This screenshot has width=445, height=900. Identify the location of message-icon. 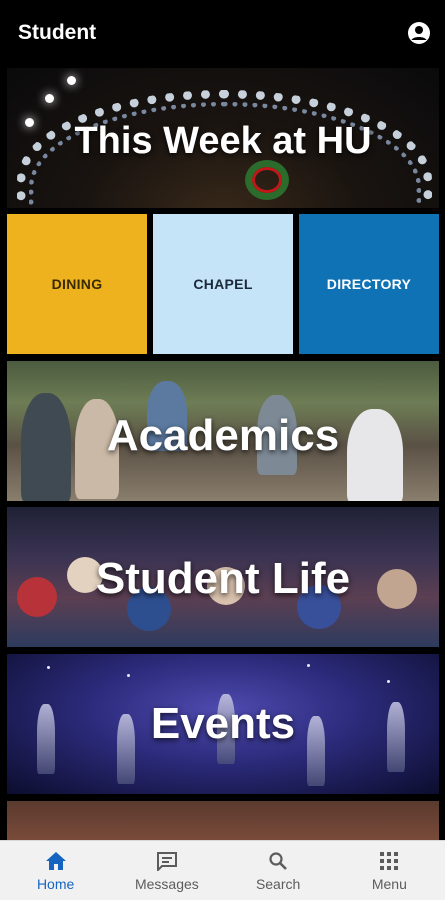
(167, 861).